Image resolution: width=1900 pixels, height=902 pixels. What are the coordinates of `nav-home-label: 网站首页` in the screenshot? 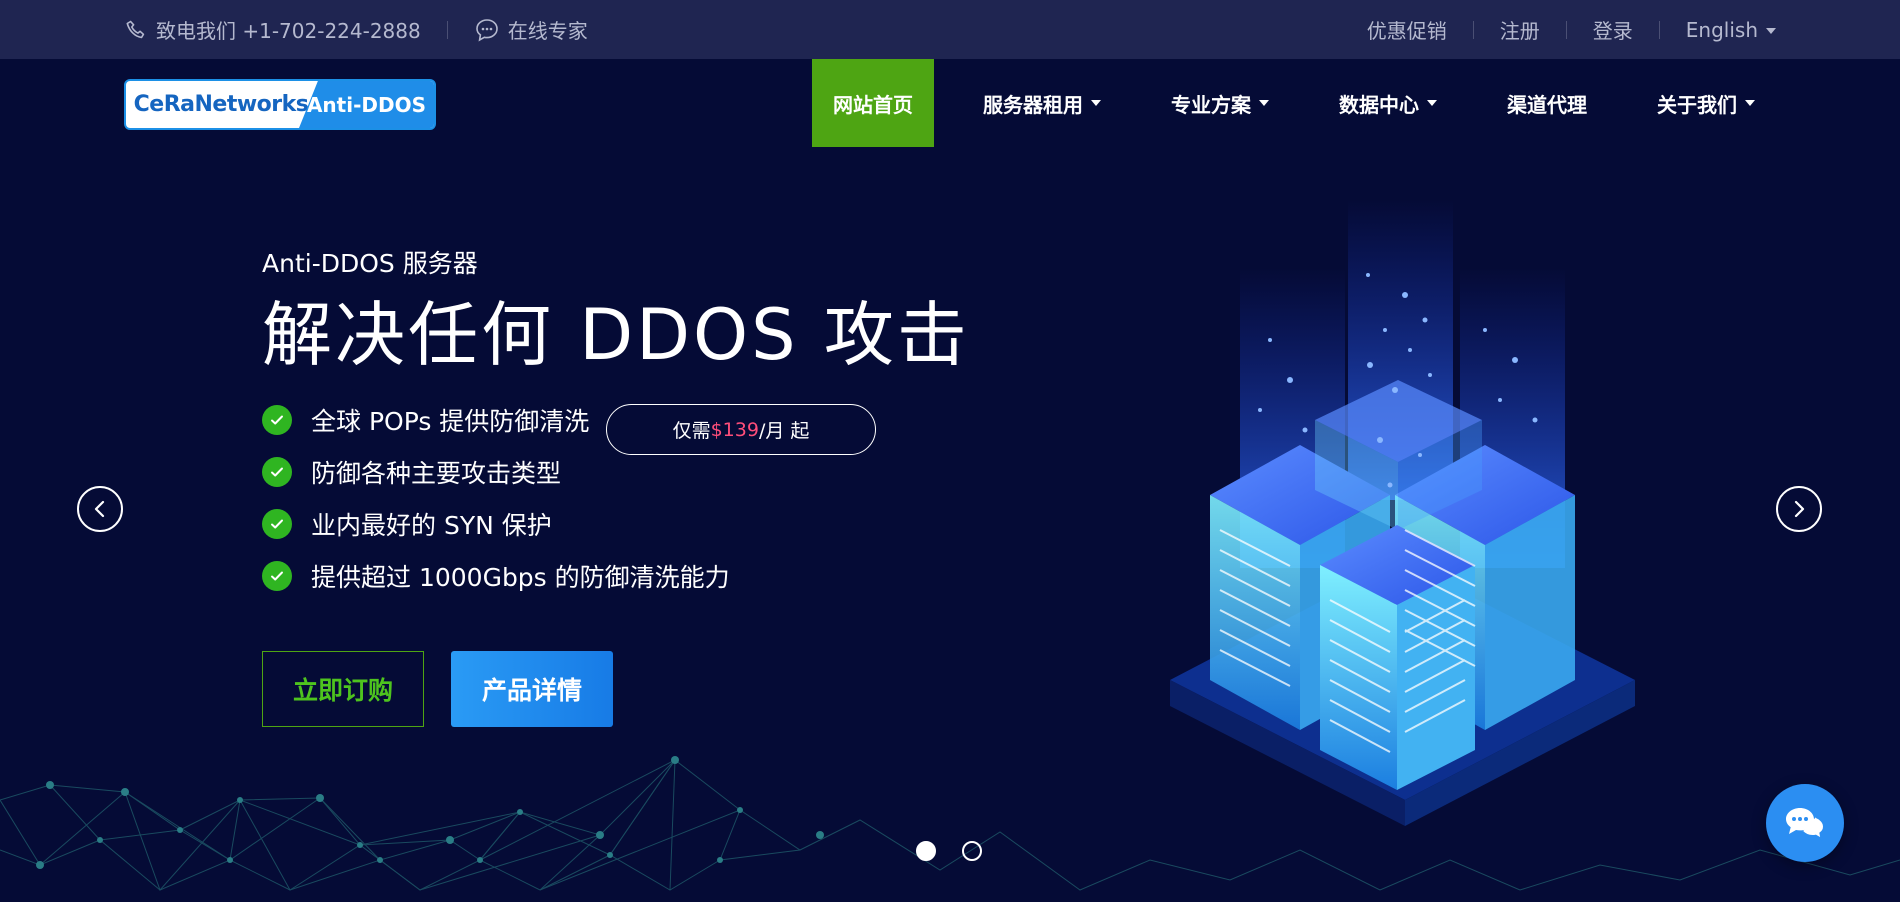 It's located at (873, 104).